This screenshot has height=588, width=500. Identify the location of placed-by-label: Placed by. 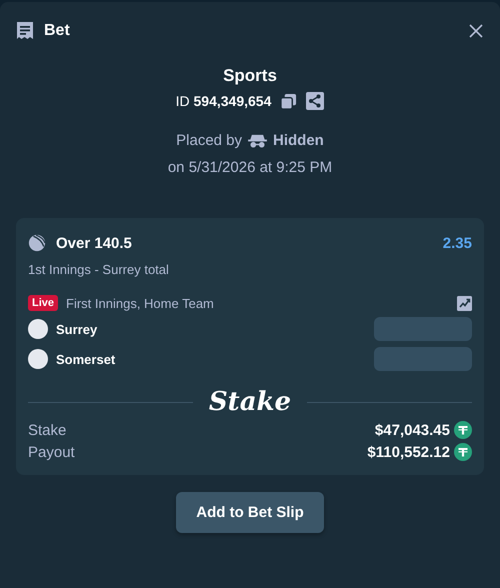
(209, 140).